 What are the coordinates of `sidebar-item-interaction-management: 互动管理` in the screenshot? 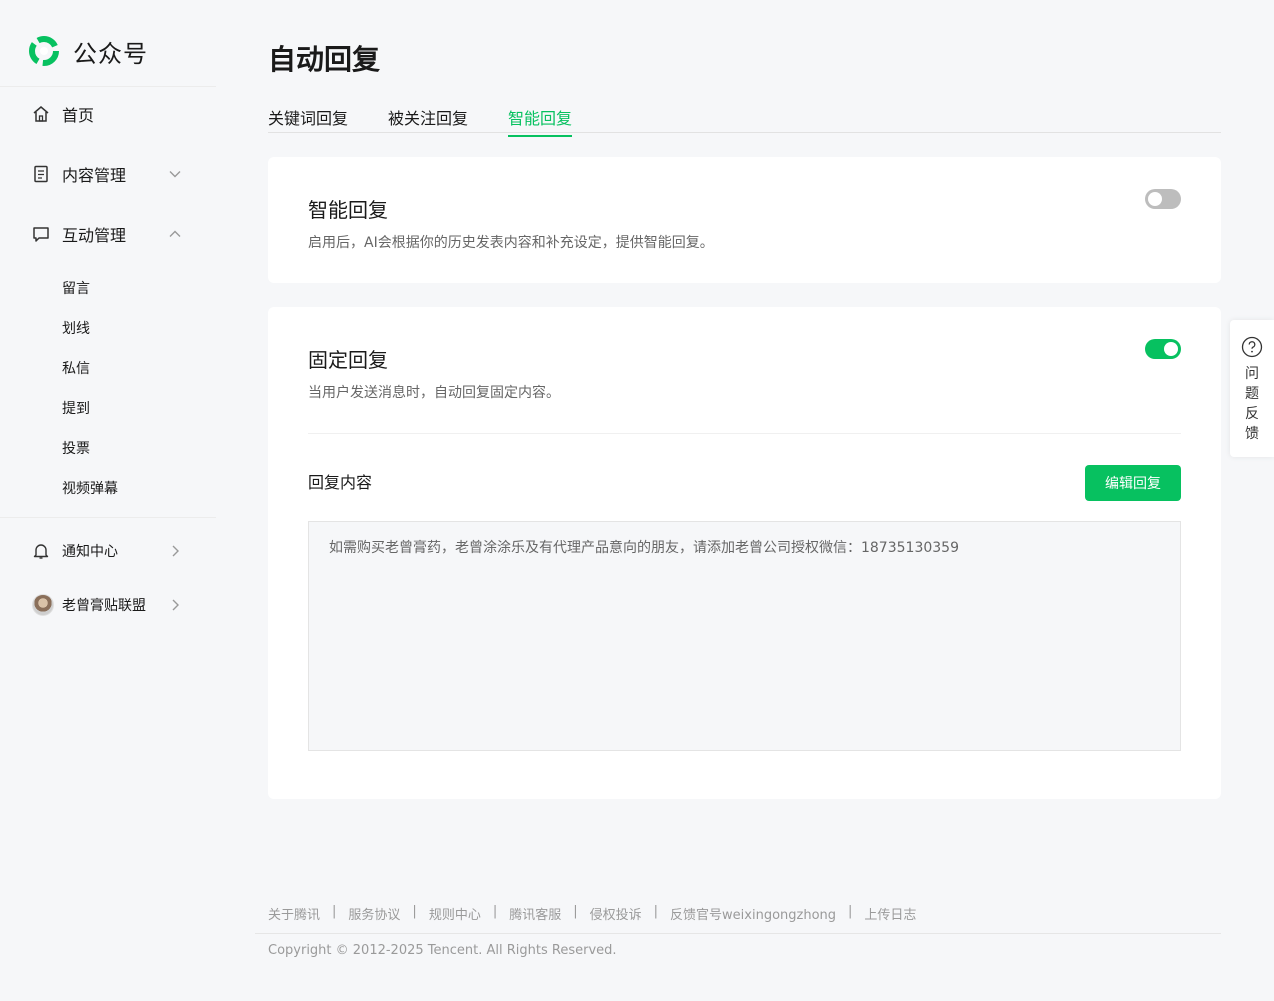 It's located at (112, 234).